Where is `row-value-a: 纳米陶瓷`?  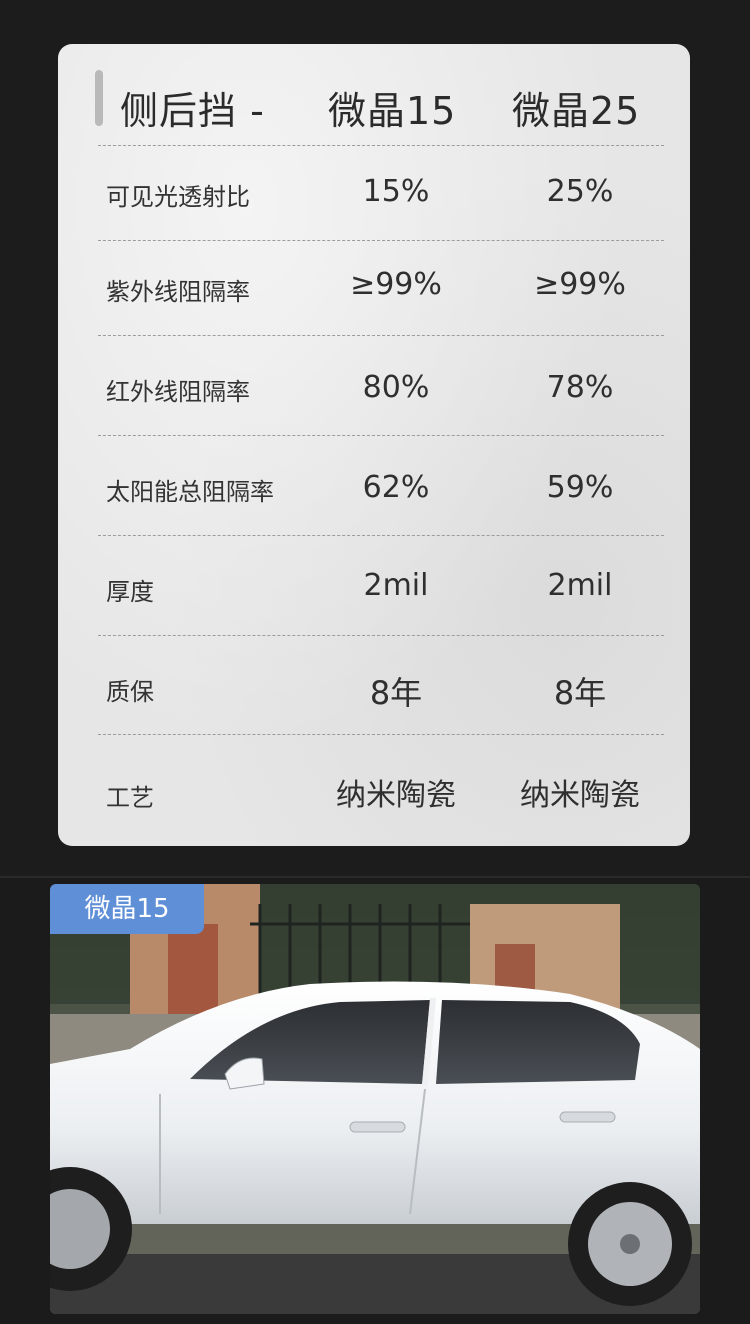 row-value-a: 纳米陶瓷 is located at coordinates (396, 795).